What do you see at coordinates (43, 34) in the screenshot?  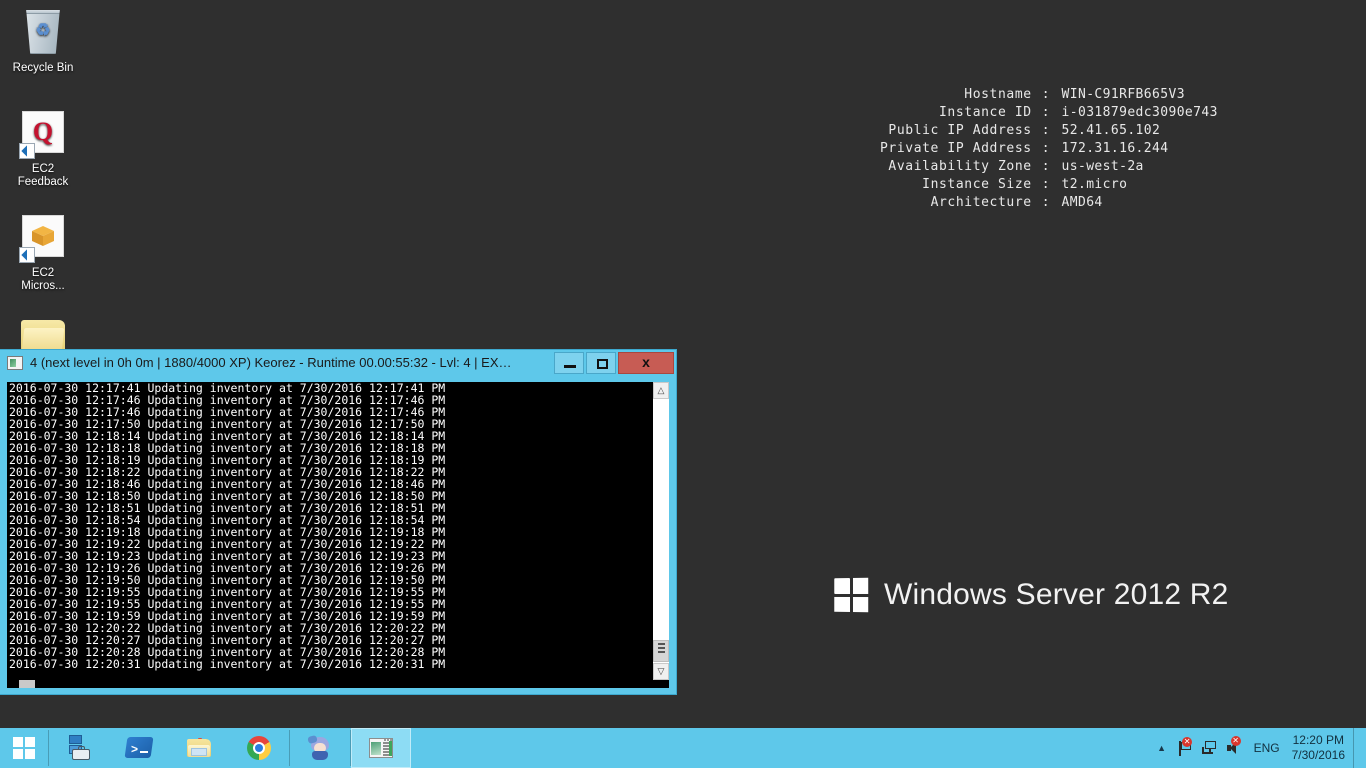 I see `recycle-bin-icon: ♻` at bounding box center [43, 34].